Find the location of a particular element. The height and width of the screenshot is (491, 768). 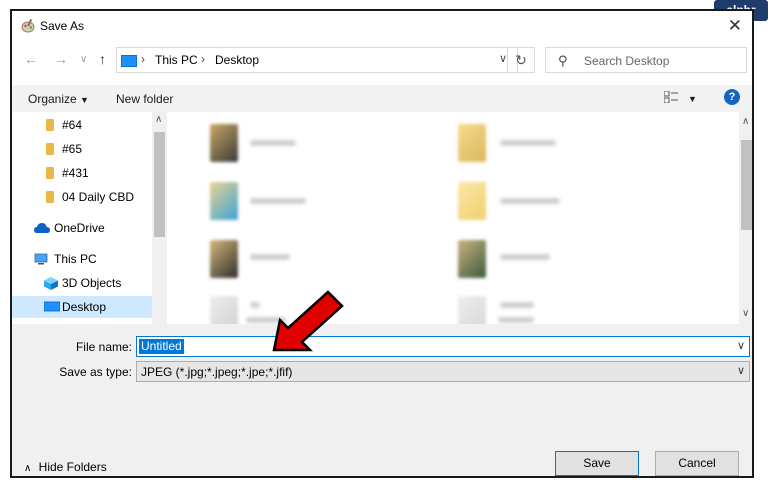

sidebar-item-label: #65 is located at coordinates (72, 149).